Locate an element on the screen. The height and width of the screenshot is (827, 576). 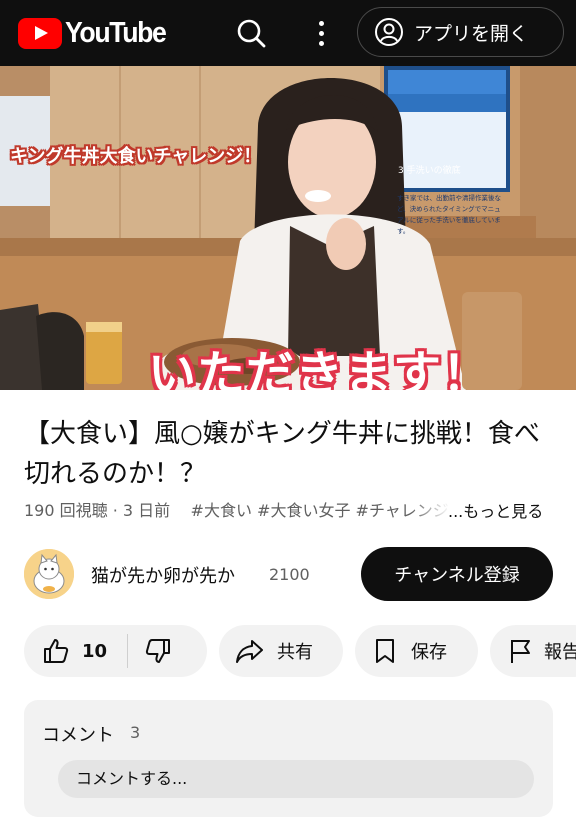
video-title: 【大食い】風○嬢がキング牛丼に挑戦！食べ切れるのか！？ is located at coordinates (289, 454).